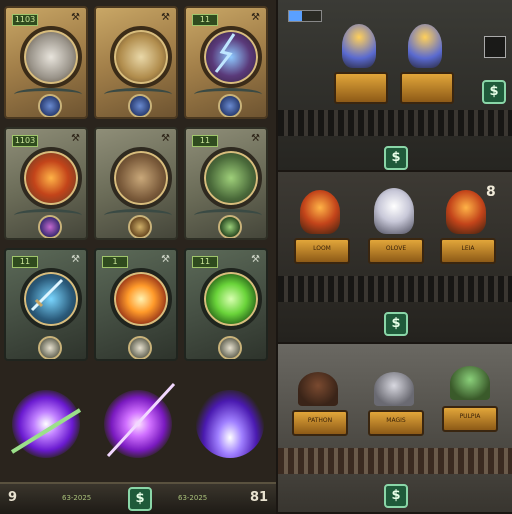 The width and height of the screenshot is (512, 514). What do you see at coordinates (320, 420) in the screenshot?
I see `pedestal-label: PATHON` at bounding box center [320, 420].